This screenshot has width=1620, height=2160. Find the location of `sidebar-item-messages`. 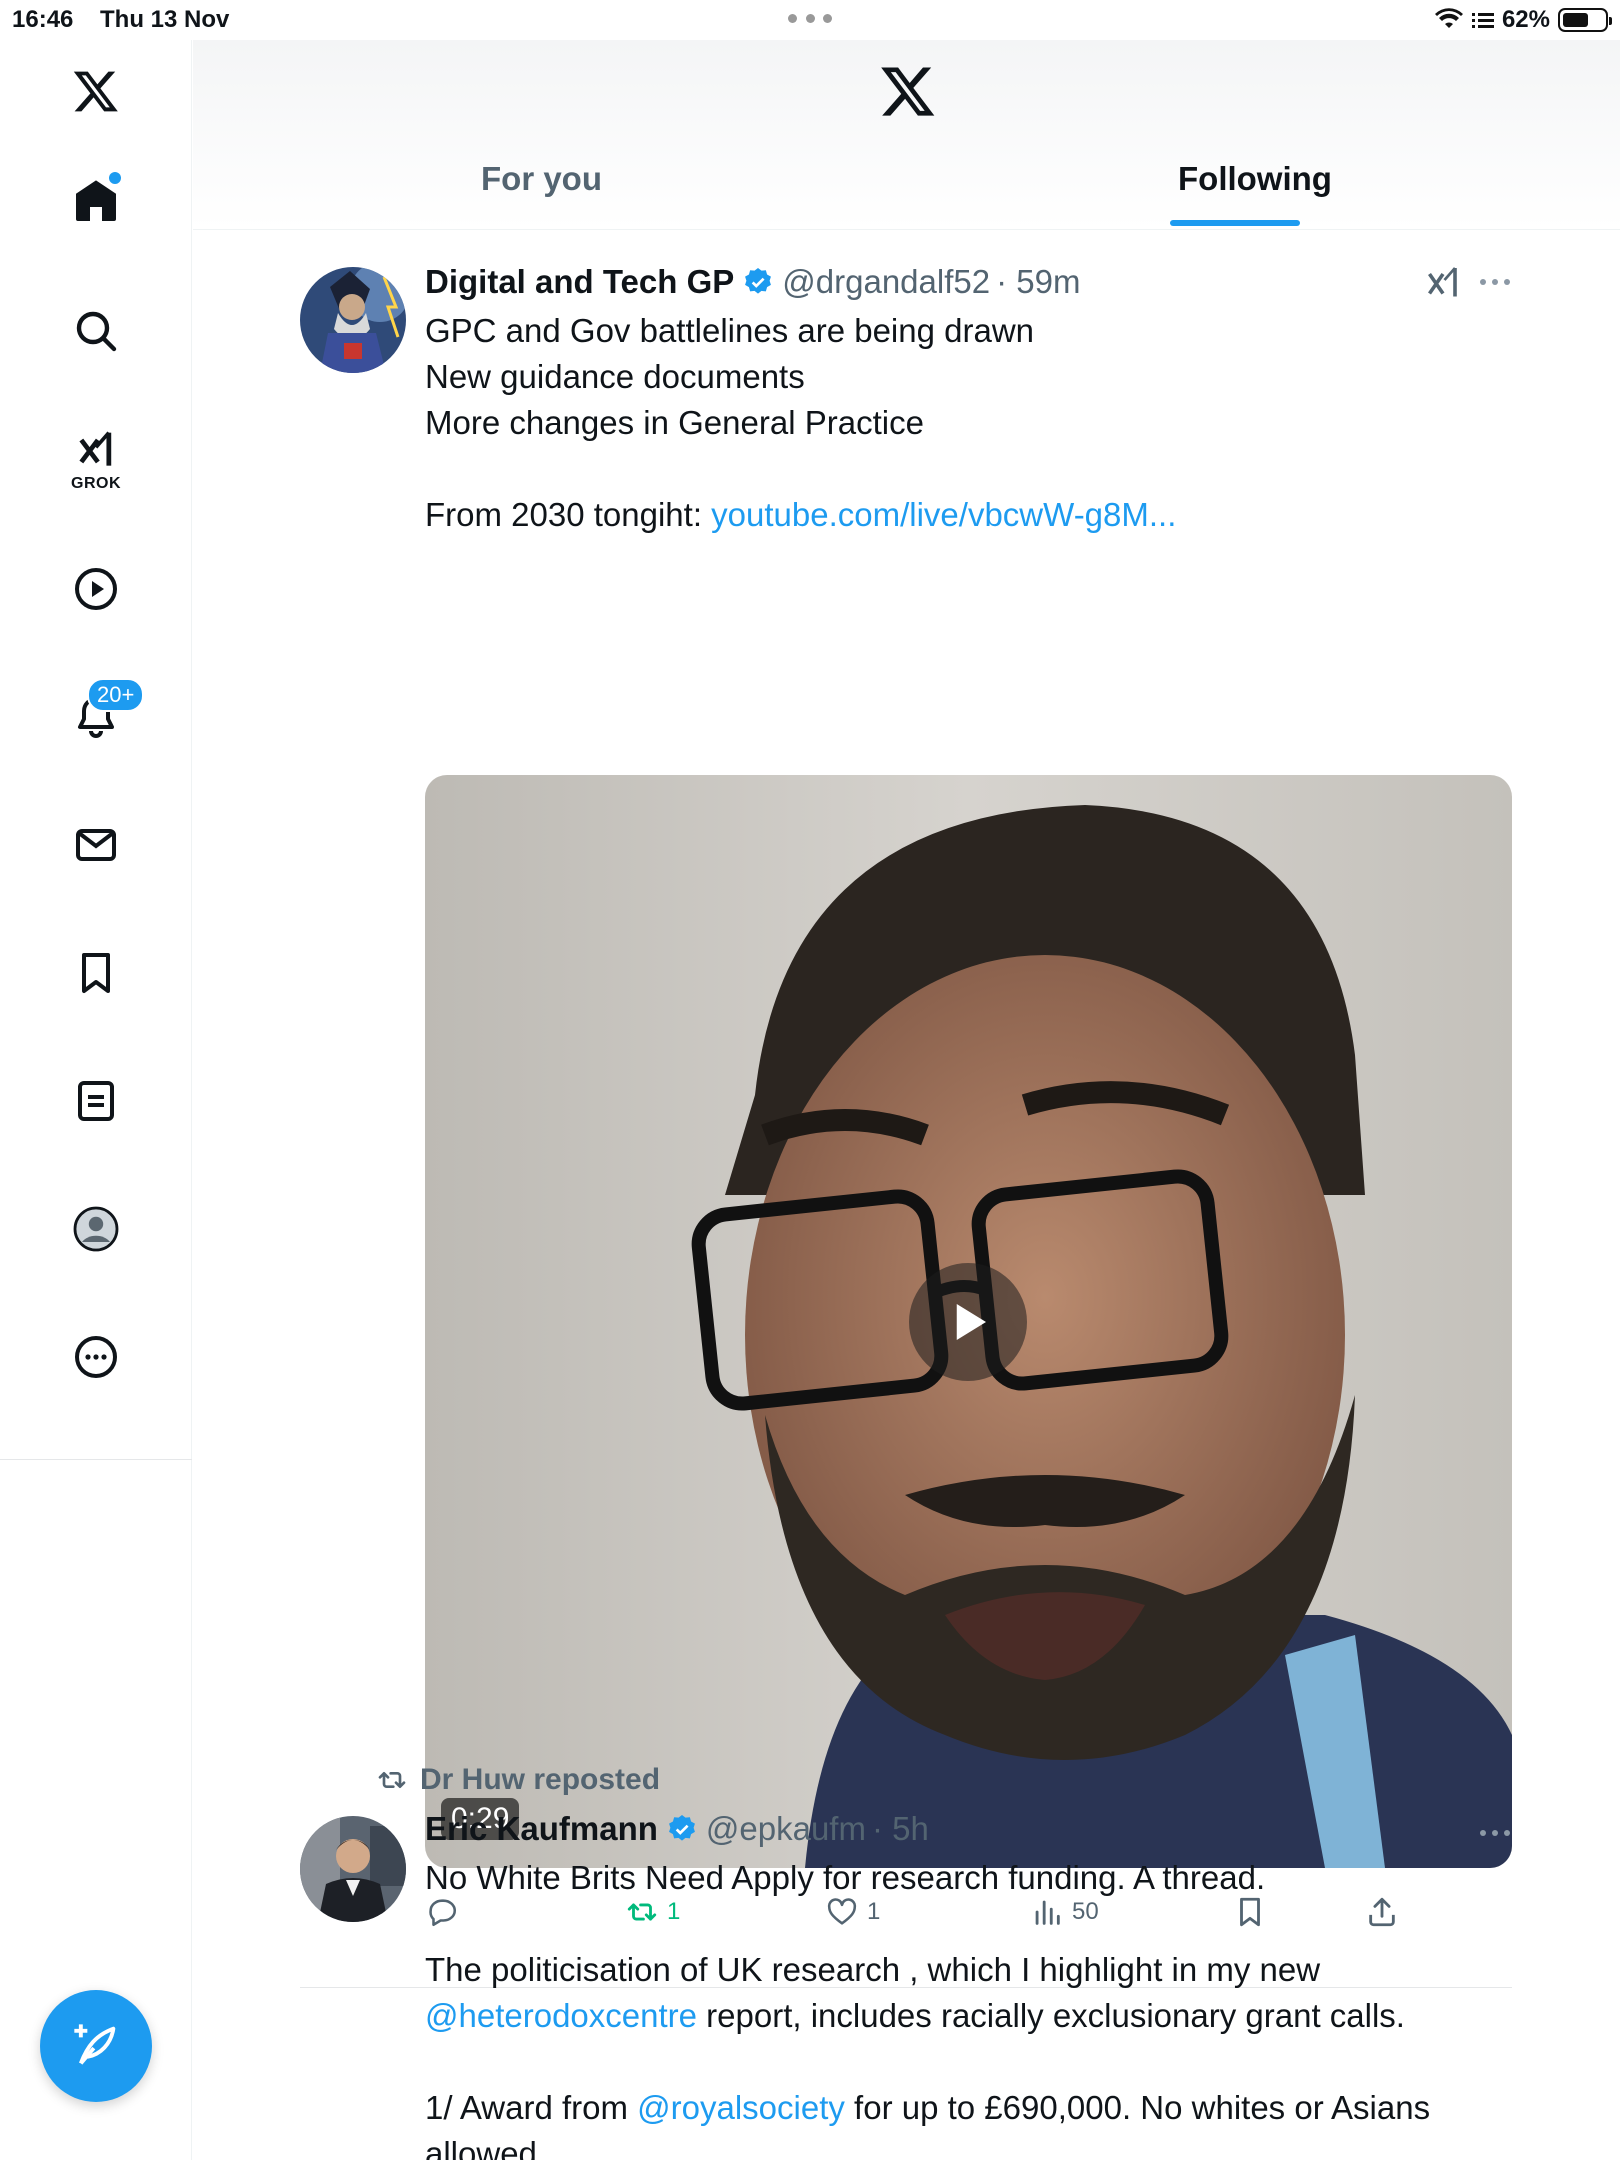

sidebar-item-messages is located at coordinates (96, 845).